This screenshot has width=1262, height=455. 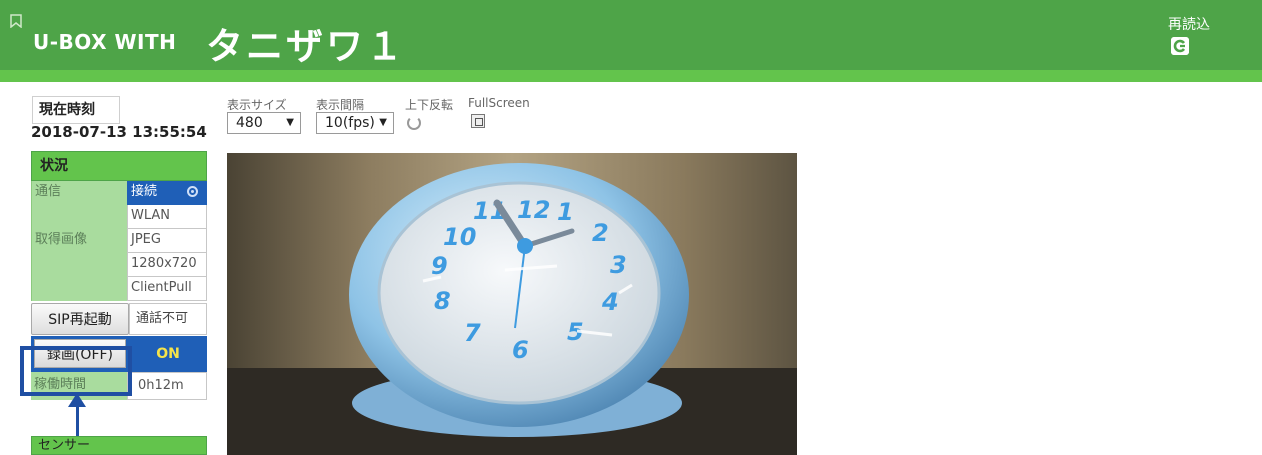 I want to click on record-state: ON, so click(x=168, y=354).